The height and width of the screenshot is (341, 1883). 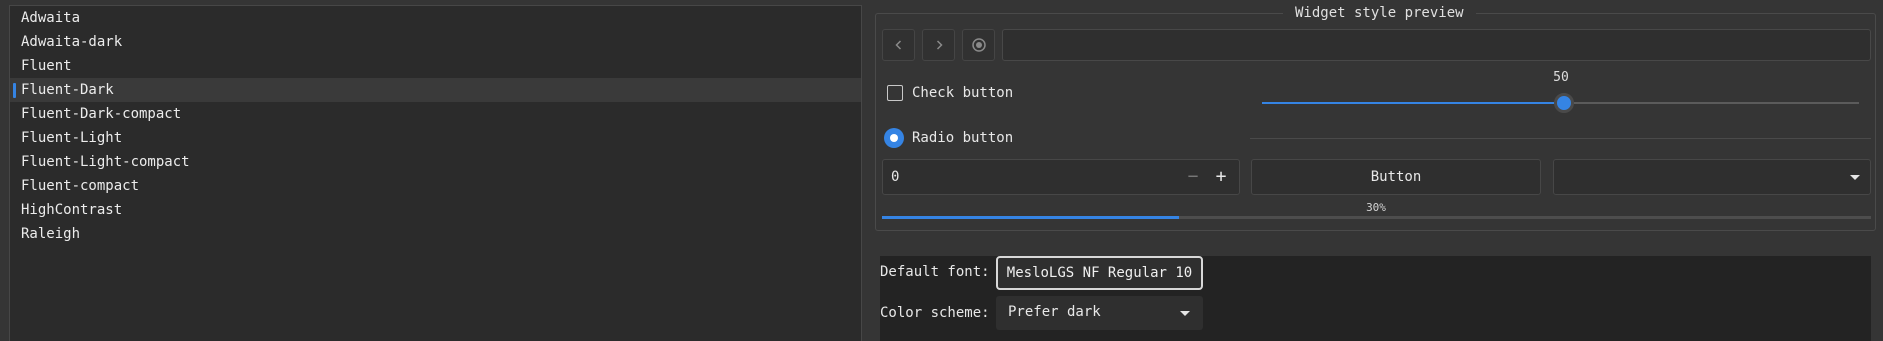 I want to click on theme-list-item: Fluent-Dark, so click(x=435, y=90).